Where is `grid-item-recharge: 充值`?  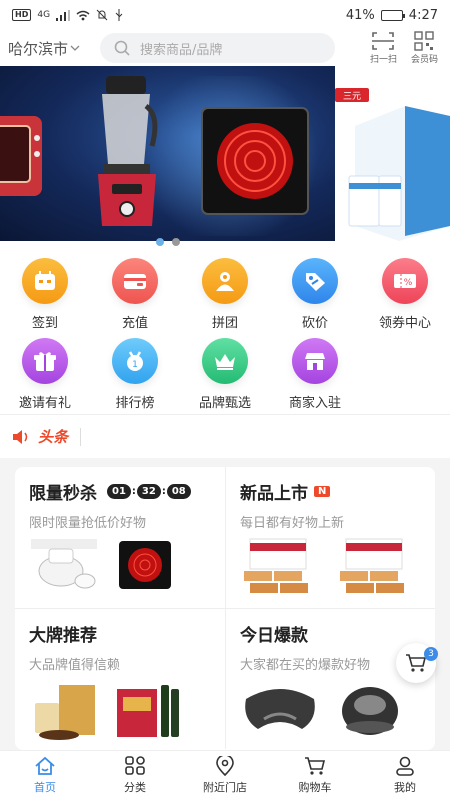 grid-item-recharge: 充值 is located at coordinates (135, 294).